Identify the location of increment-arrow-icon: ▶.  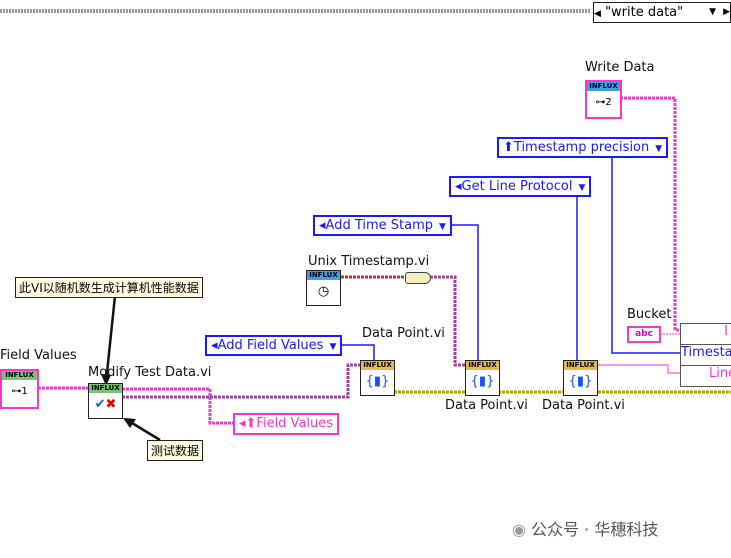
(726, 12).